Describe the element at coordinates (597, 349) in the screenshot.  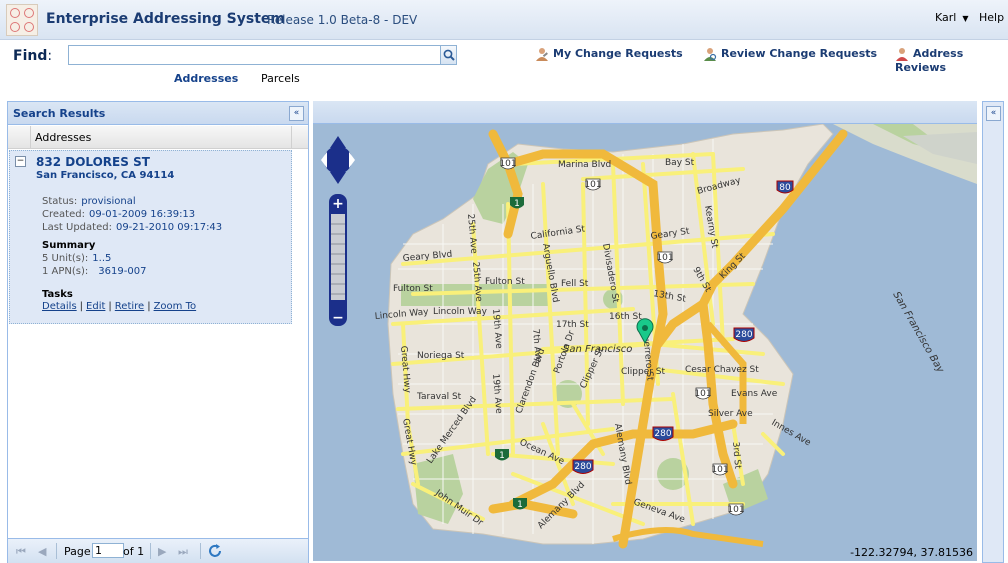
I see `city-label: San Francisco` at that location.